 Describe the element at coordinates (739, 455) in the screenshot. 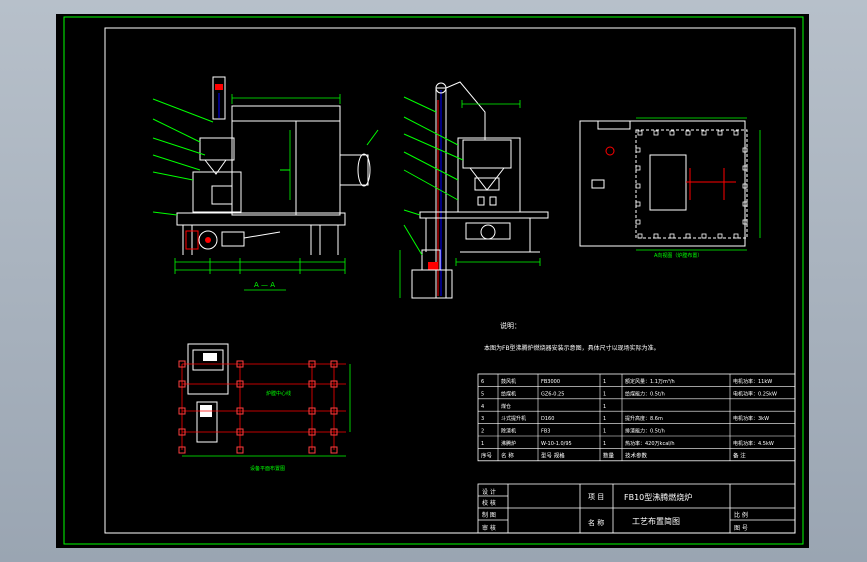

I see `table-header-cell: 备 注` at that location.